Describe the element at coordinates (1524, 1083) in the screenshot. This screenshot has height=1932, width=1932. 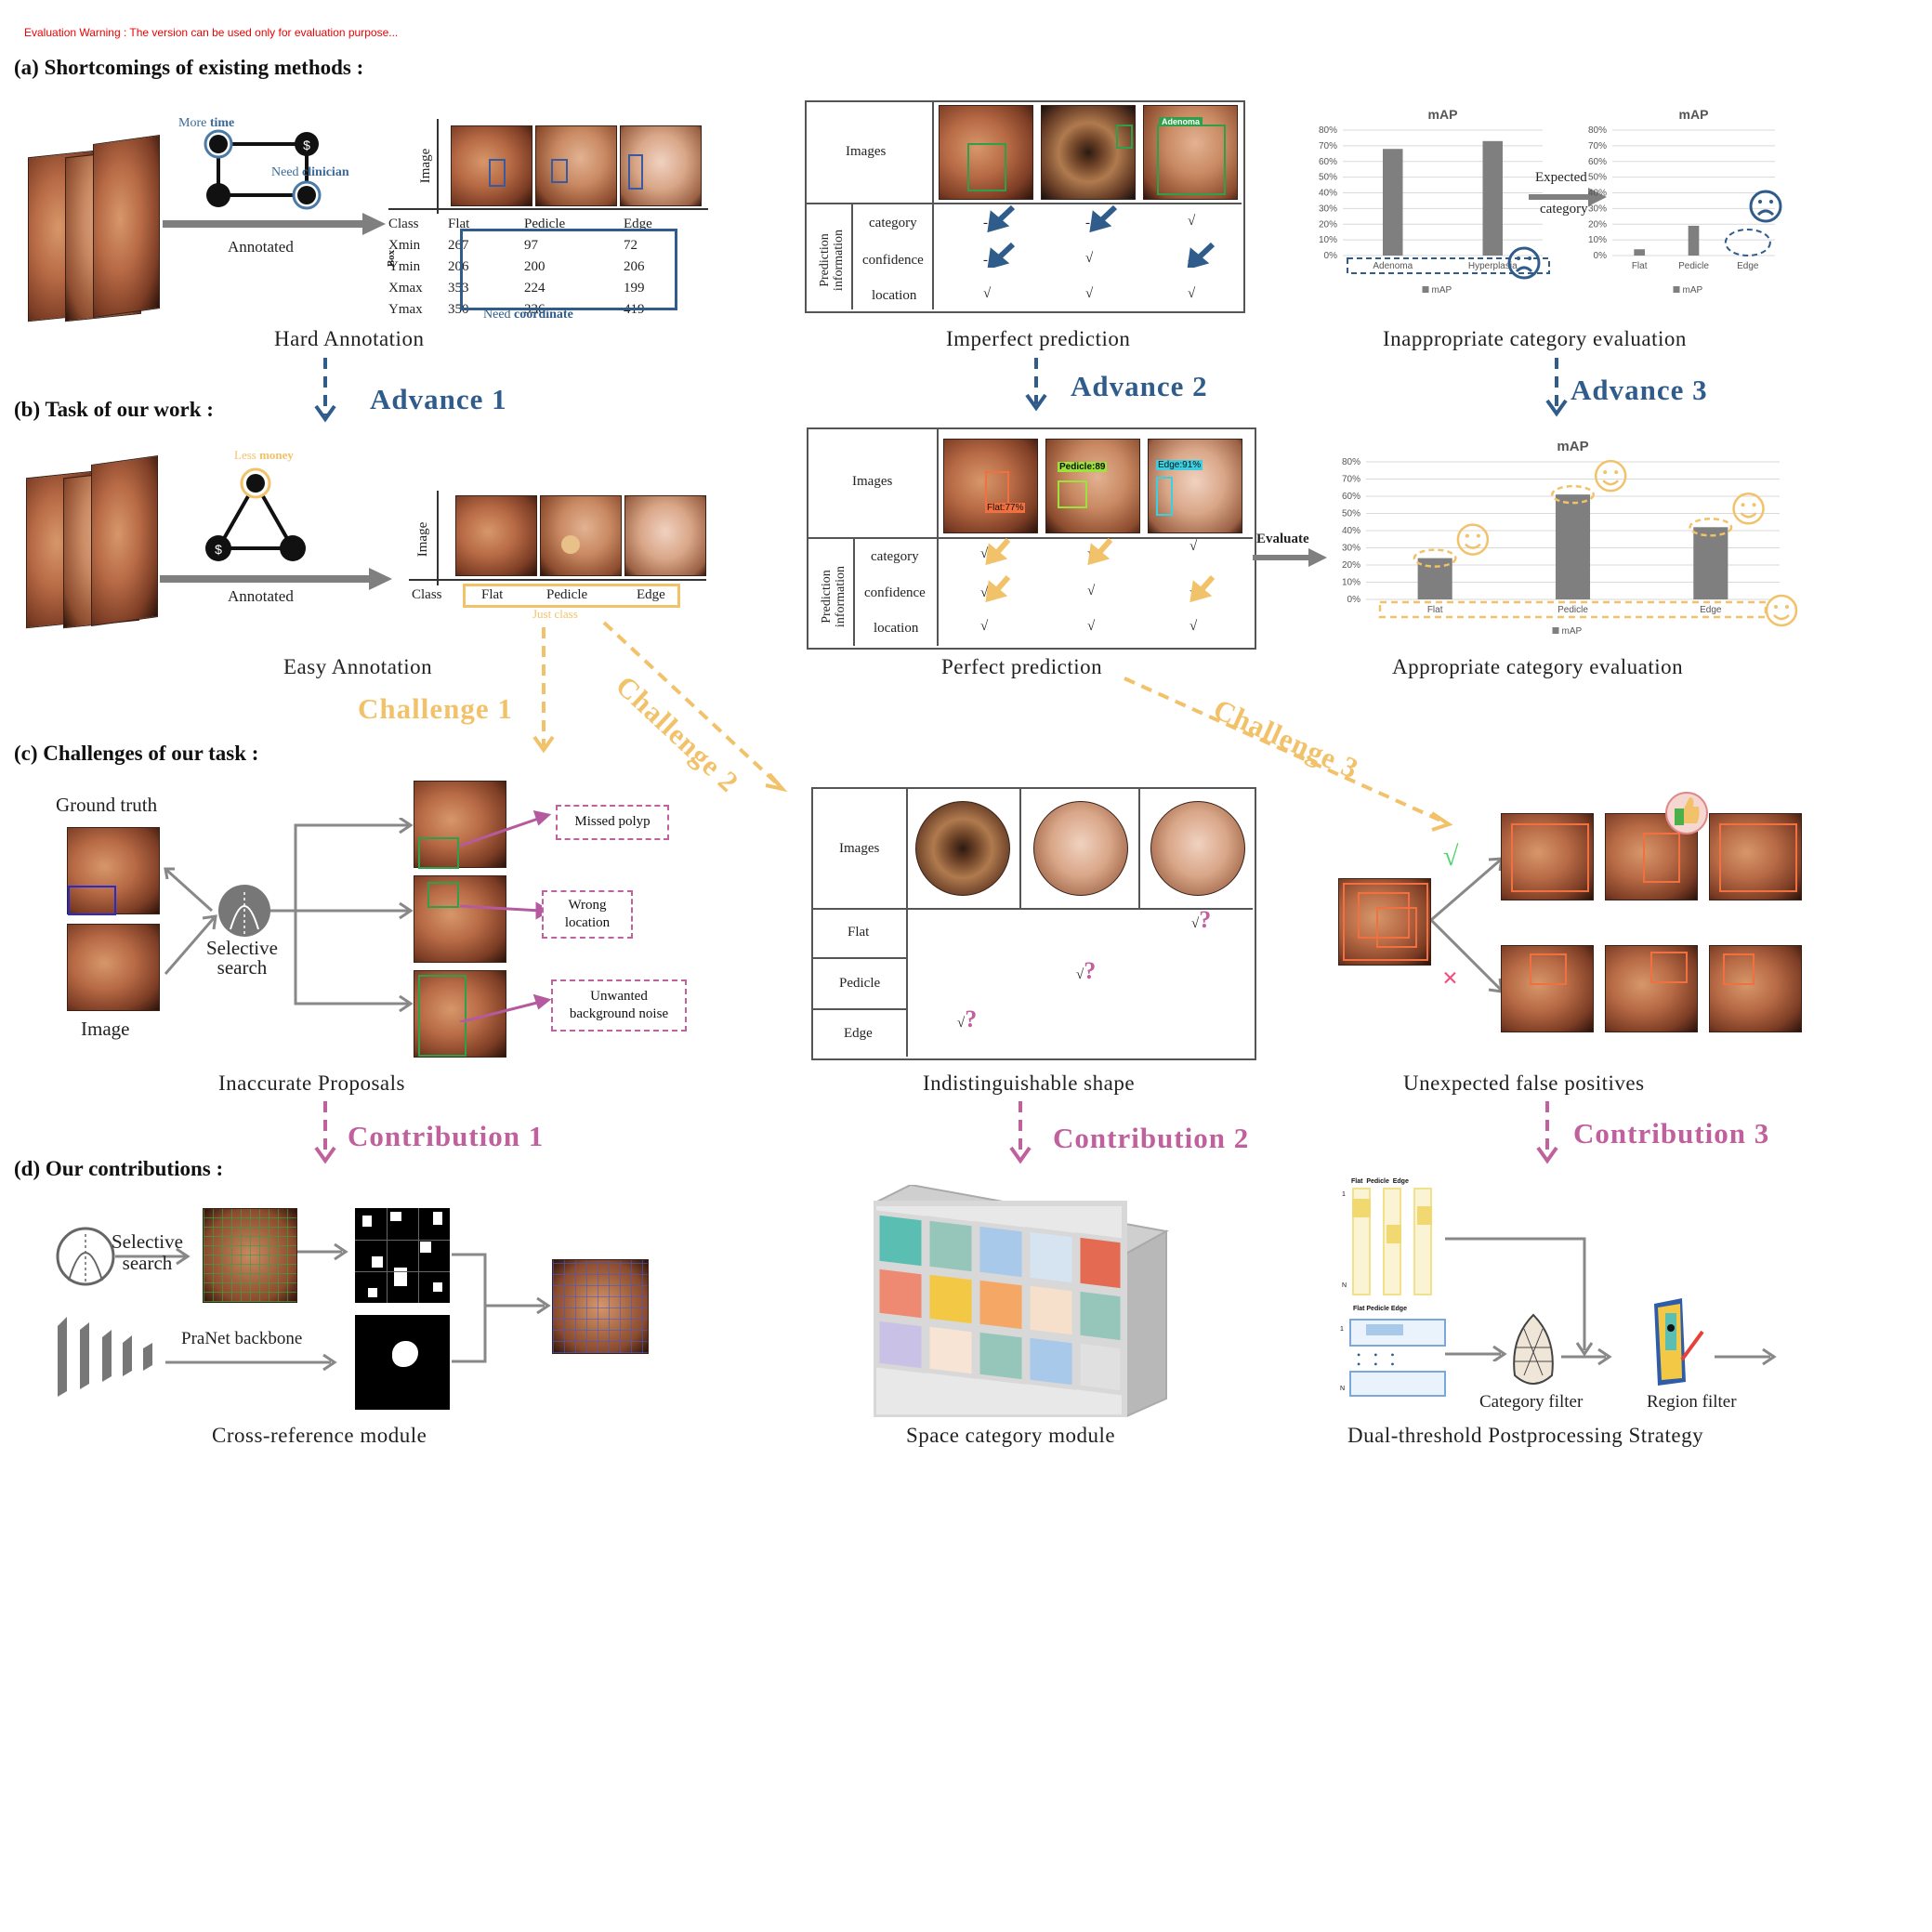
I see `false-positives-caption: Unexpected false positives` at that location.